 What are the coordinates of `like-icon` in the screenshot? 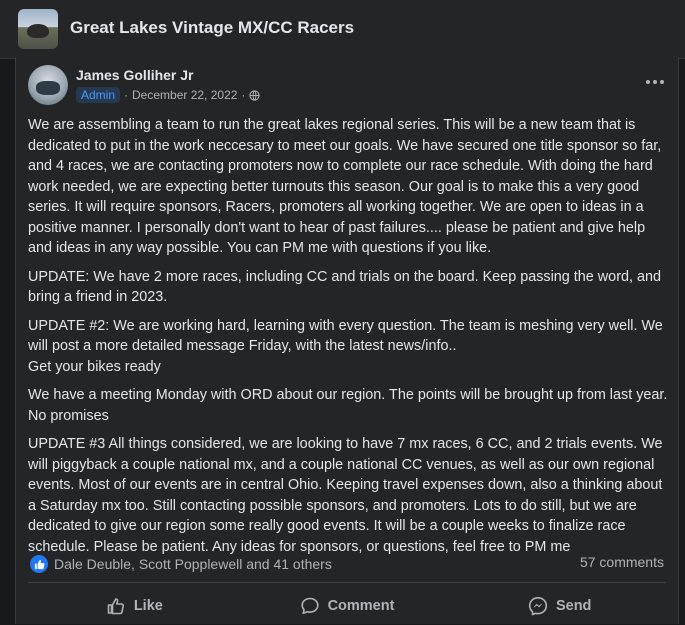 It's located at (39, 564).